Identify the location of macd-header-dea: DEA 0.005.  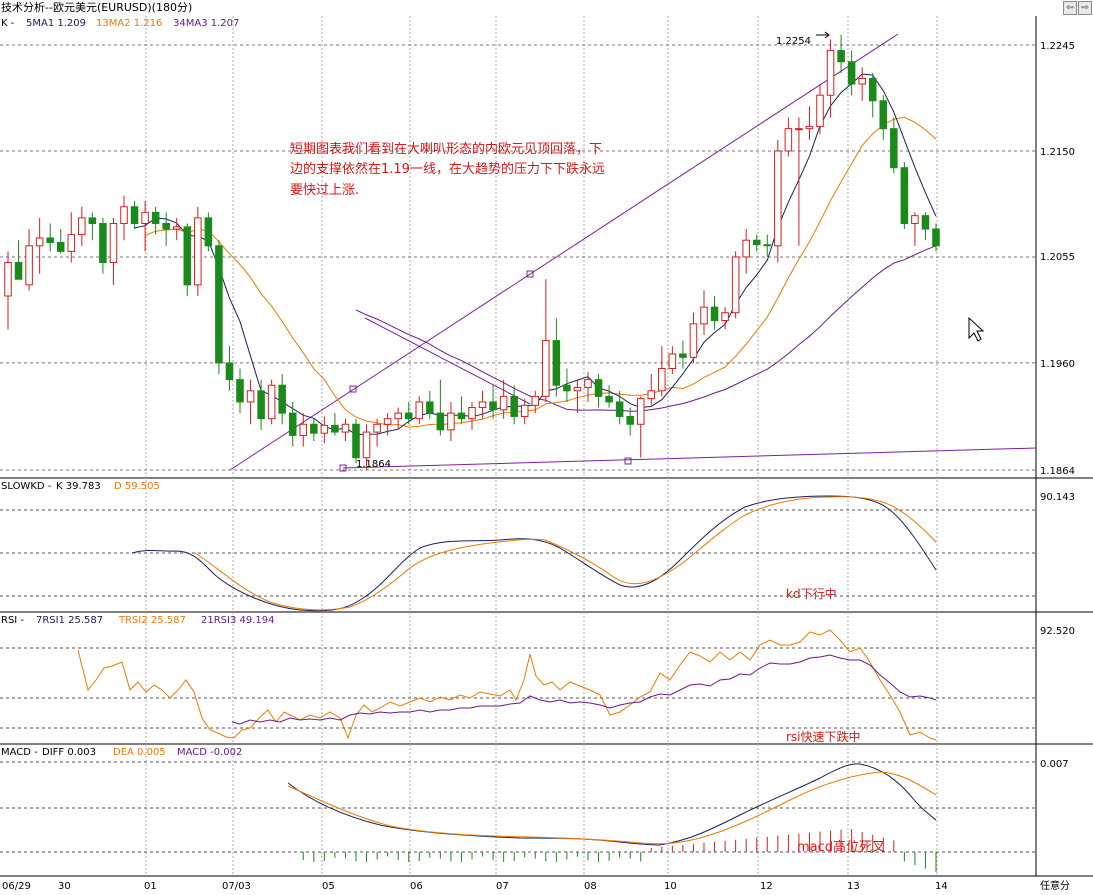
(139, 752).